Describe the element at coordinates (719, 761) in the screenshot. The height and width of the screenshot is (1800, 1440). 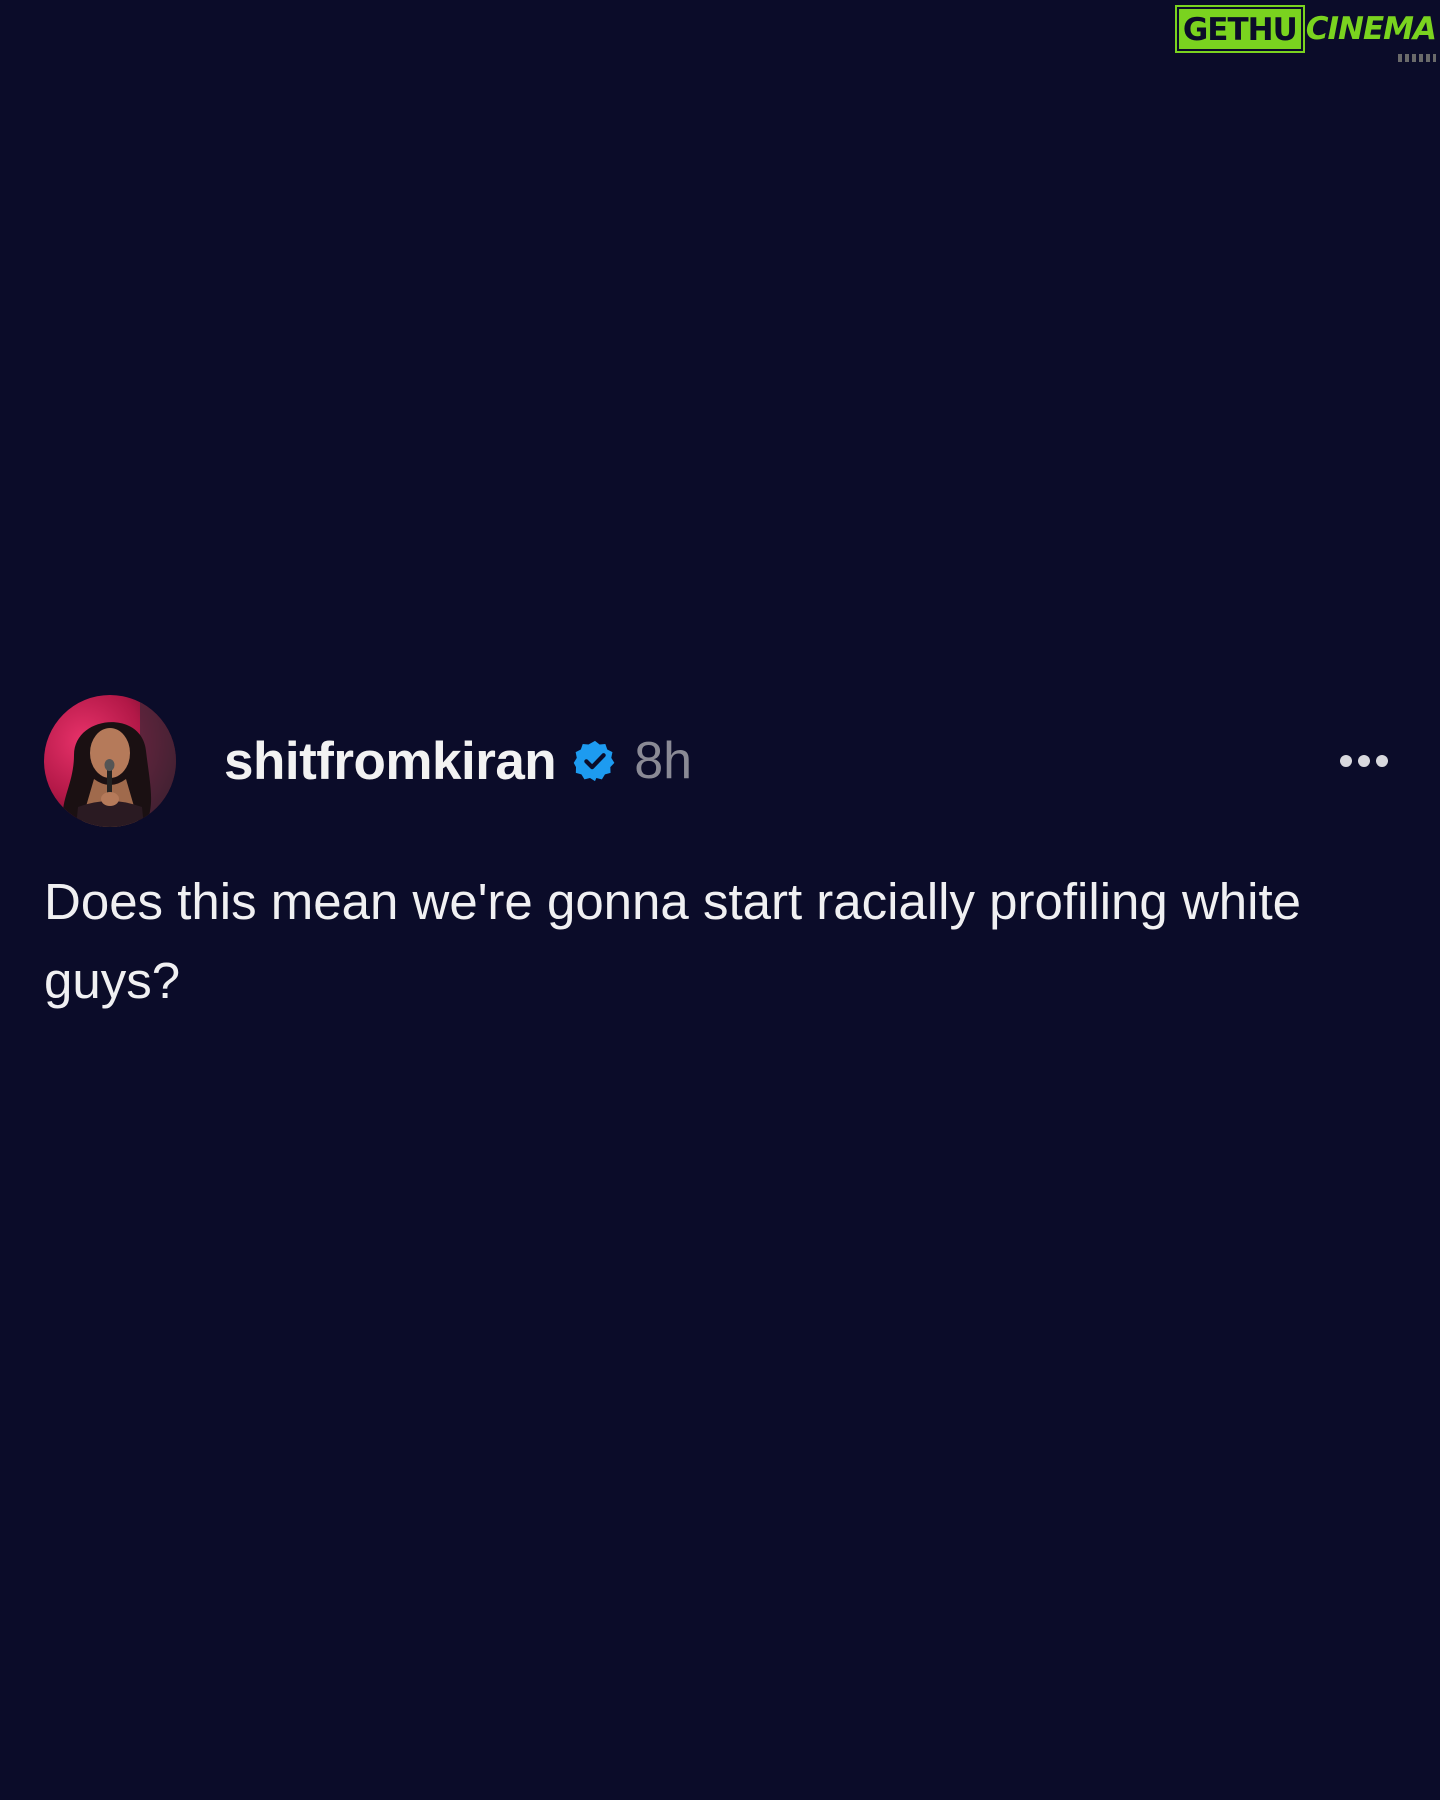
I see `post-header: shitfromkiran 8h` at that location.